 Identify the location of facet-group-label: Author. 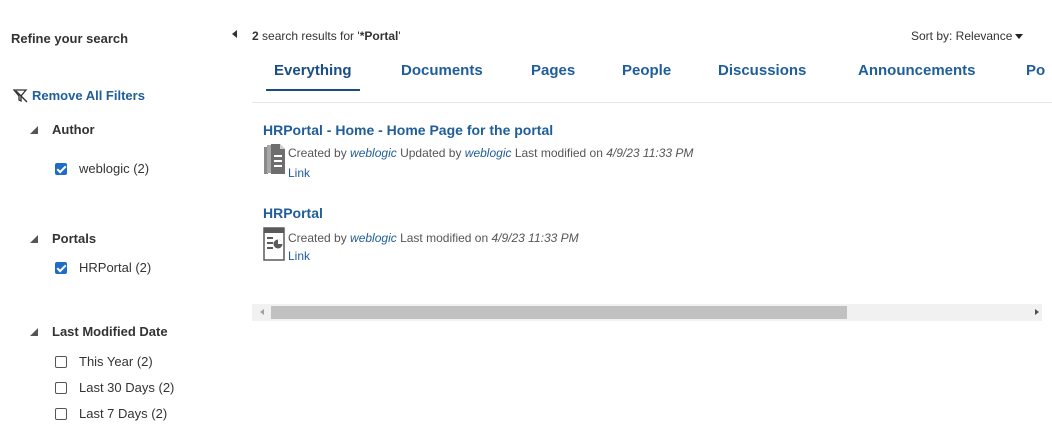
(73, 129).